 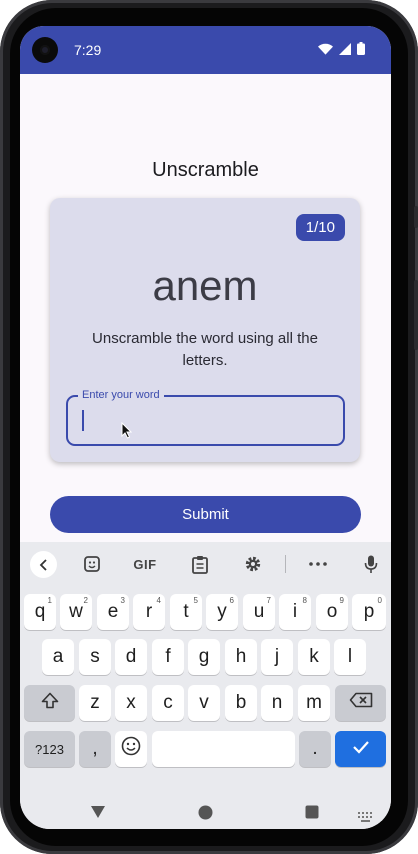 I want to click on key-hint: 2, so click(x=85, y=600).